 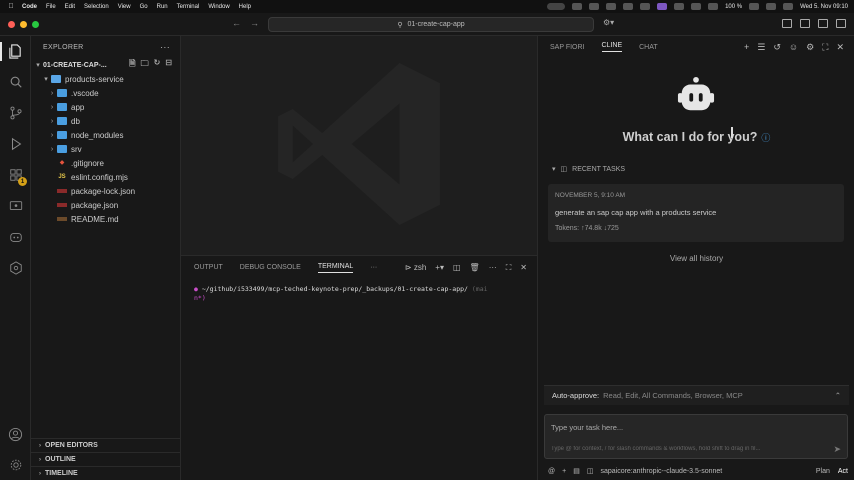 What do you see at coordinates (746, 47) in the screenshot?
I see `new-task-icon: +` at bounding box center [746, 47].